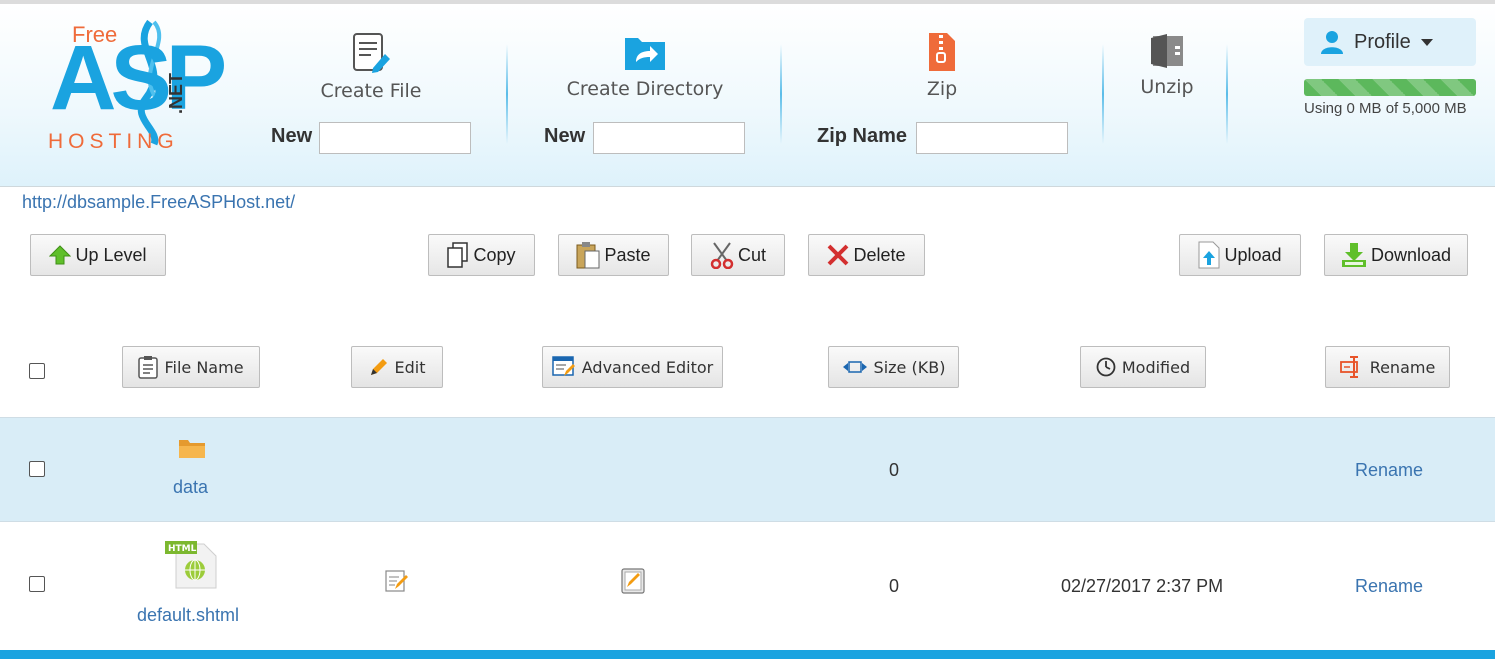  Describe the element at coordinates (60, 255) in the screenshot. I see `up-arrow-icon` at that location.